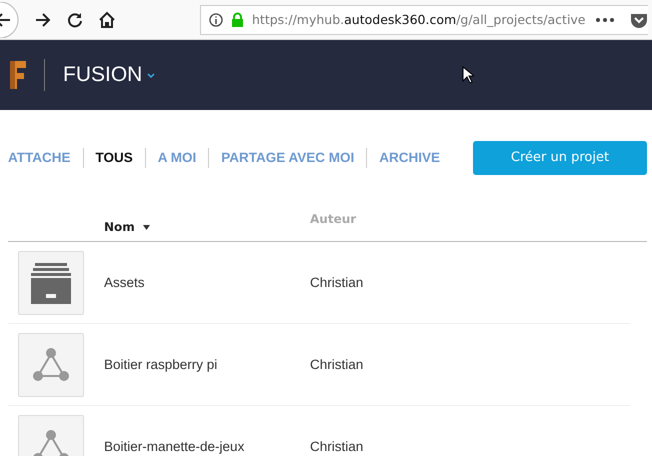  Describe the element at coordinates (146, 227) in the screenshot. I see `sort-caret-icon` at that location.